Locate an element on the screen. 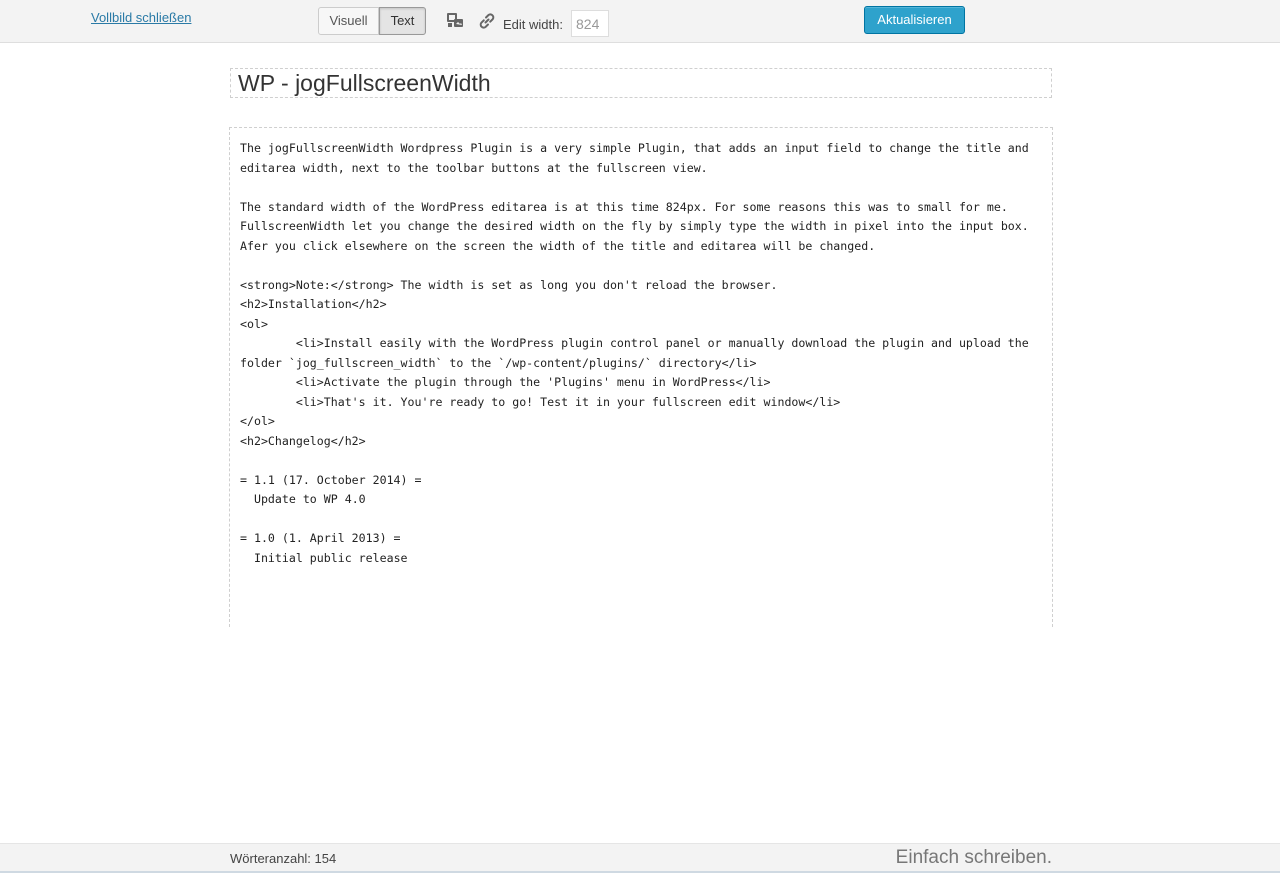 The width and height of the screenshot is (1280, 873). status-bar: Wörteranzahl: 154 Einfach schreiben. is located at coordinates (640, 858).